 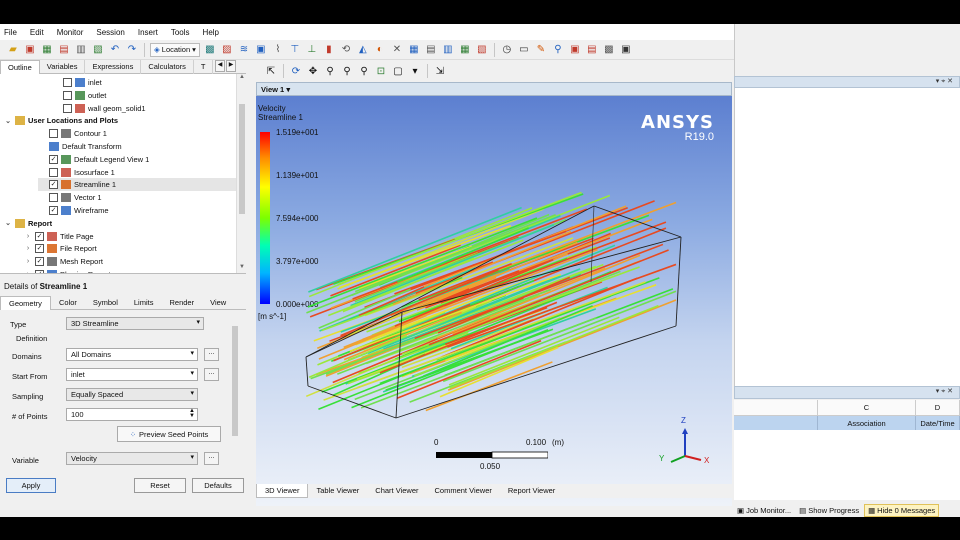 What do you see at coordinates (938, 423) in the screenshot?
I see `grid-datetime-header: Date/Time` at bounding box center [938, 423].